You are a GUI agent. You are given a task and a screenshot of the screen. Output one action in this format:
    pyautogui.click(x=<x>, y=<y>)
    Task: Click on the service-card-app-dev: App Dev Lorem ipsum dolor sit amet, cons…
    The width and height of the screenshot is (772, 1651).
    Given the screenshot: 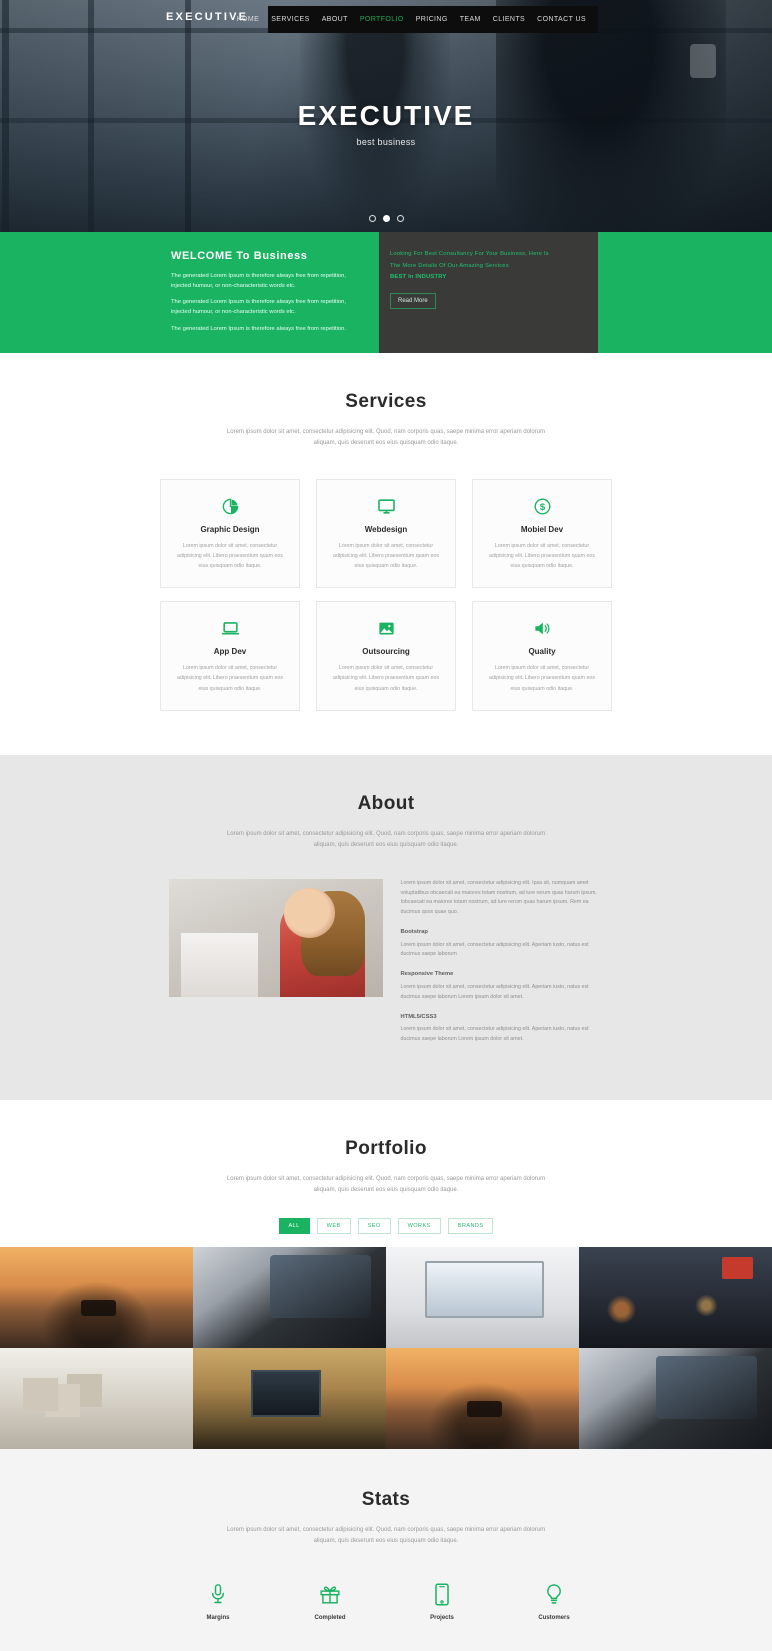 What is the action you would take?
    pyautogui.click(x=230, y=656)
    